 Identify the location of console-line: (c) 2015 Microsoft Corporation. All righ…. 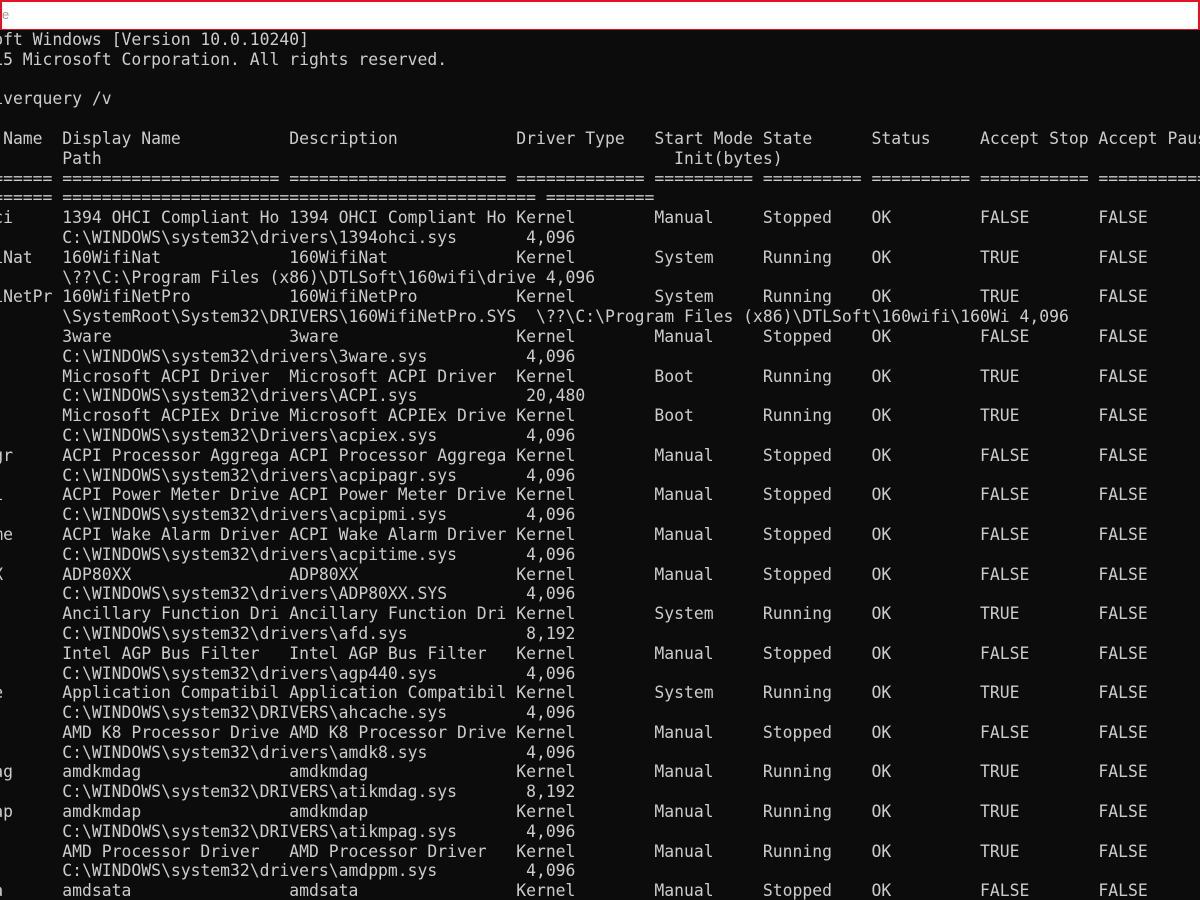
(224, 59).